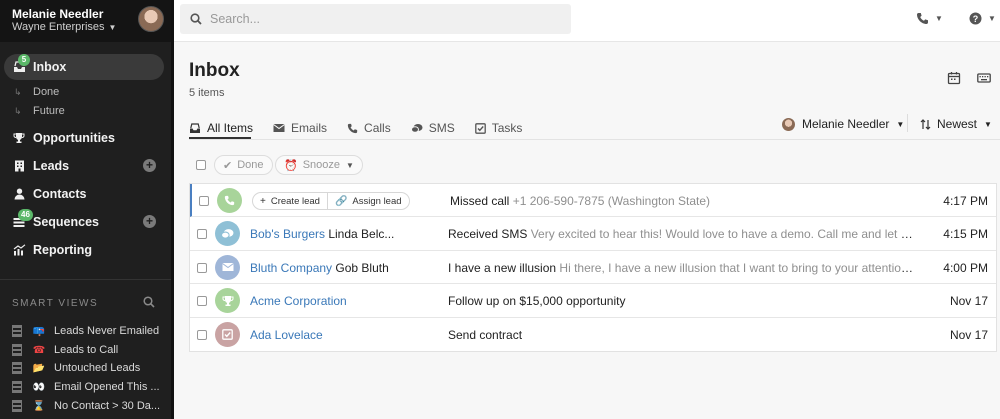 This screenshot has width=1000, height=419. I want to click on lead-link: Ada Lovelace, so click(286, 335).